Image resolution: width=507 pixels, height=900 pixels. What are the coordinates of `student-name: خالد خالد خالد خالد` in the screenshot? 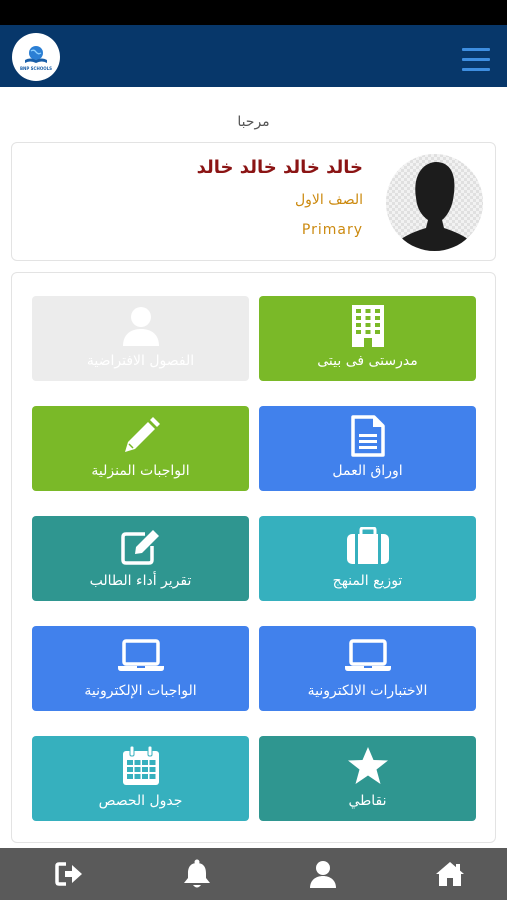 It's located at (279, 167).